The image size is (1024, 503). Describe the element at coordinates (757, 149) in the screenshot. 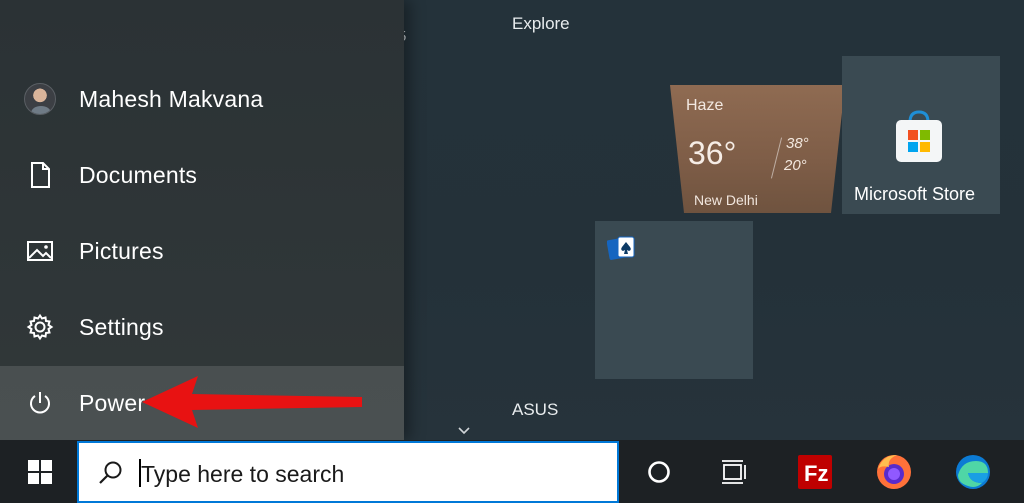

I see `weather-tile: Haze 36° 38° 20° New Delhi` at that location.